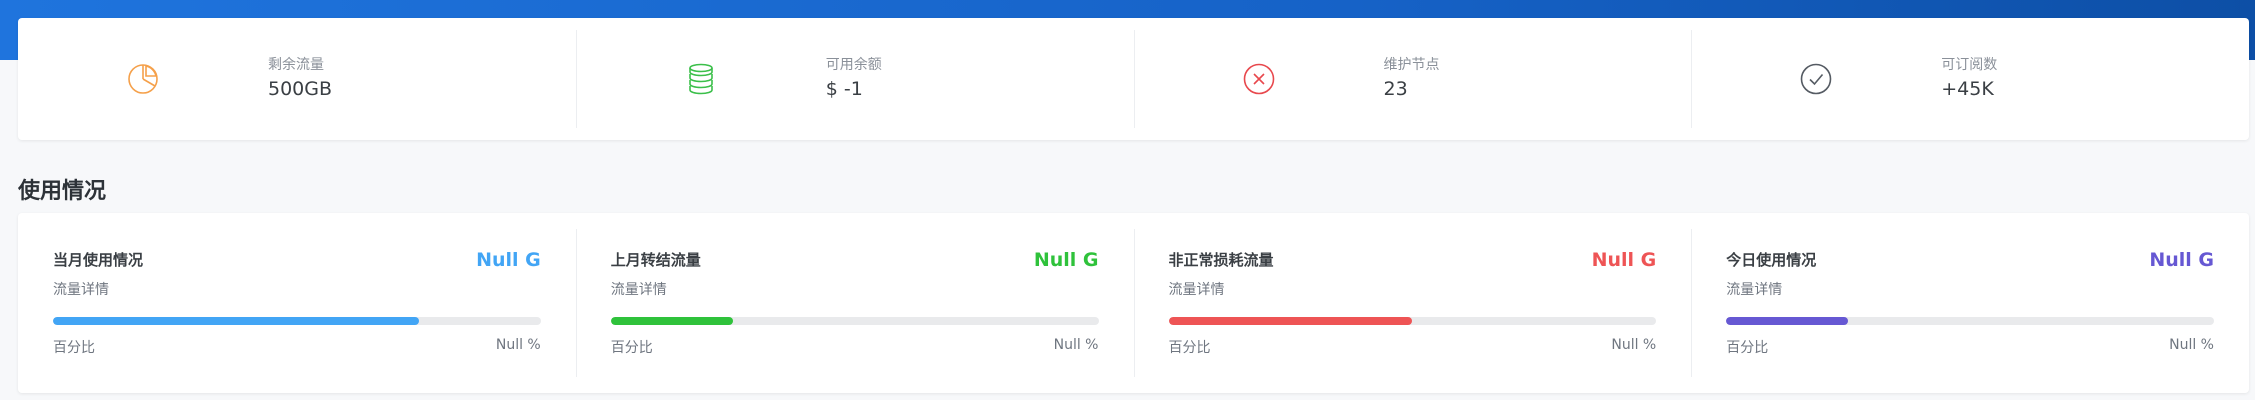 This screenshot has height=400, width=2255. I want to click on usage-last-month-carryover: 上月转结流量 Null G 流量详情 百分比 Null %, so click(854, 303).